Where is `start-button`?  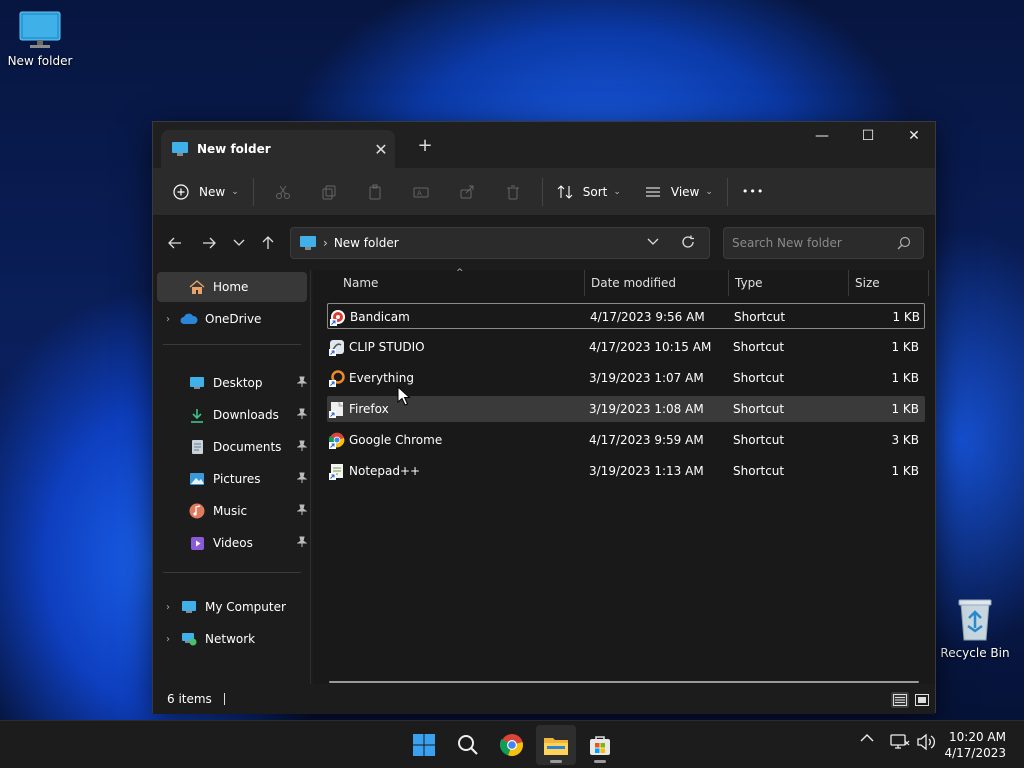
start-button is located at coordinates (424, 745).